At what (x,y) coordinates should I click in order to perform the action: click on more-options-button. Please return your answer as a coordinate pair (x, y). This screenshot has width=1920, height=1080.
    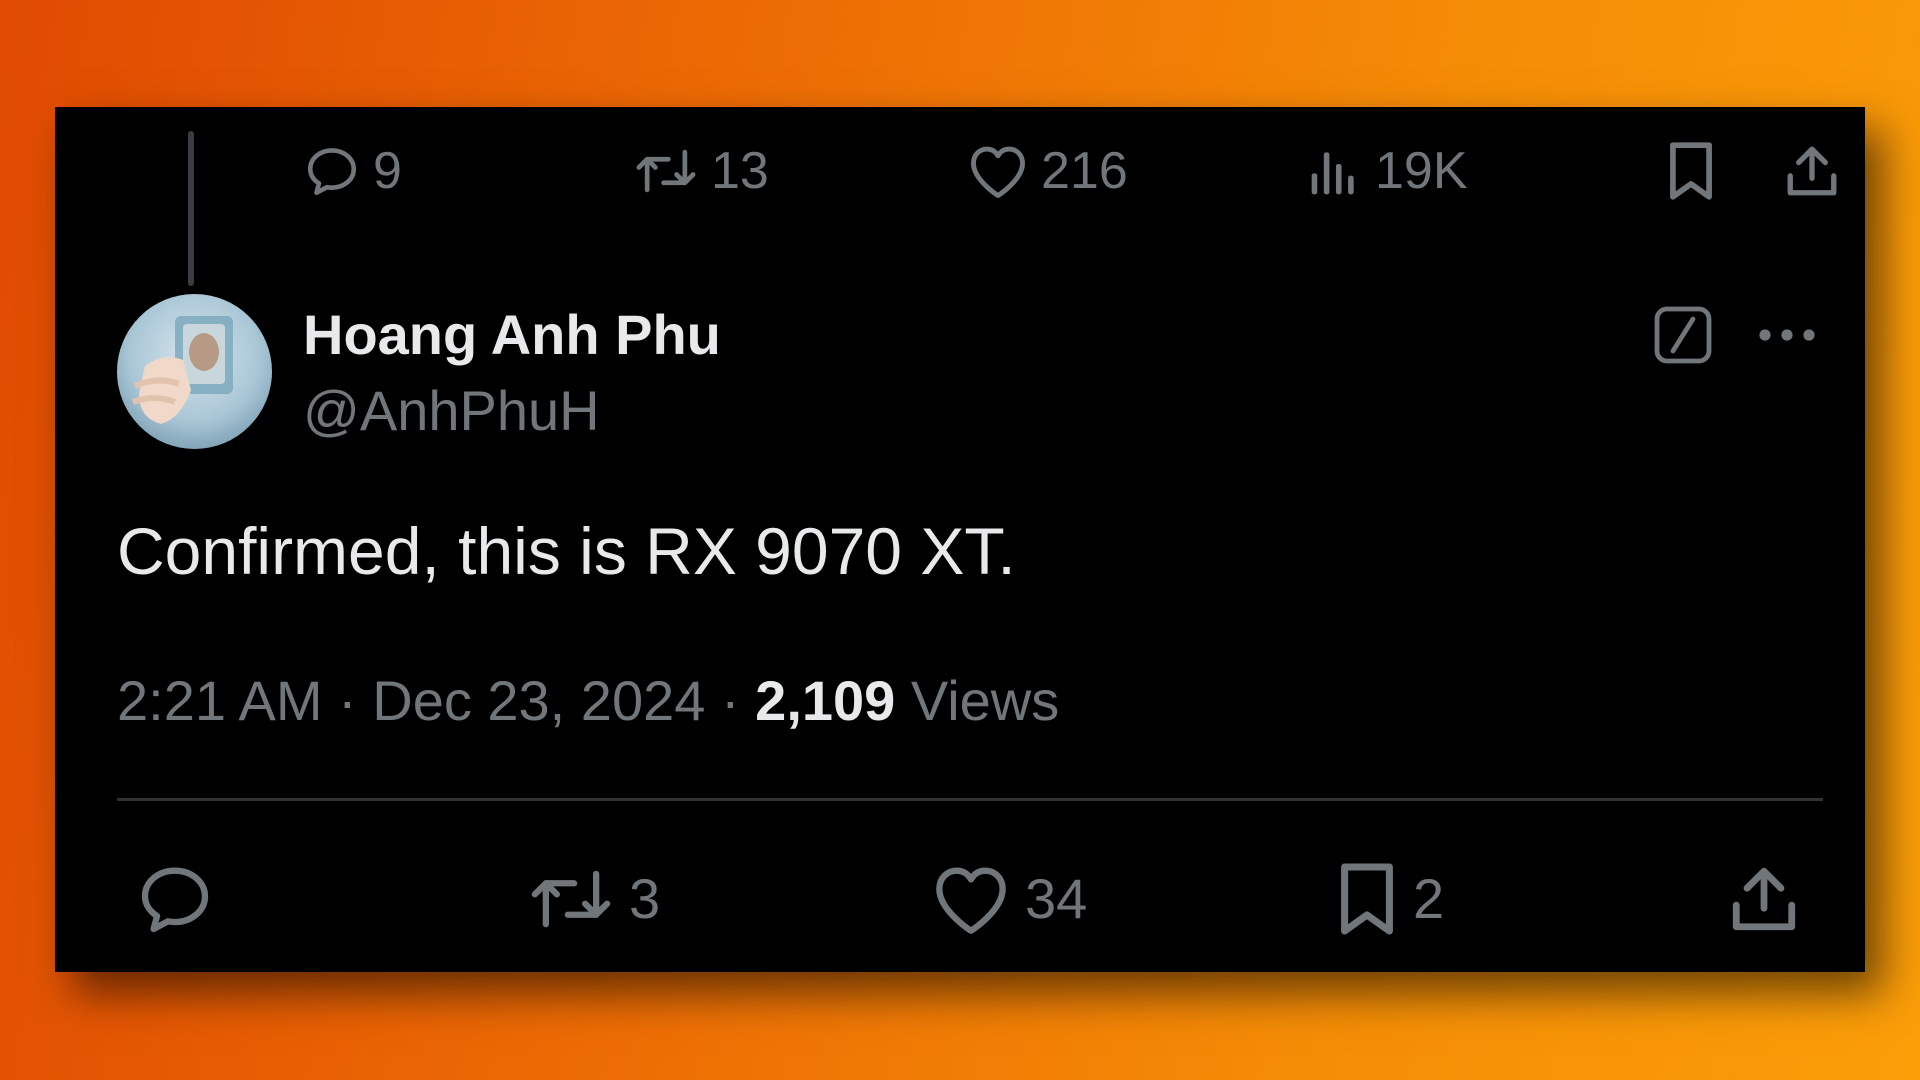
    Looking at the image, I should click on (1787, 335).